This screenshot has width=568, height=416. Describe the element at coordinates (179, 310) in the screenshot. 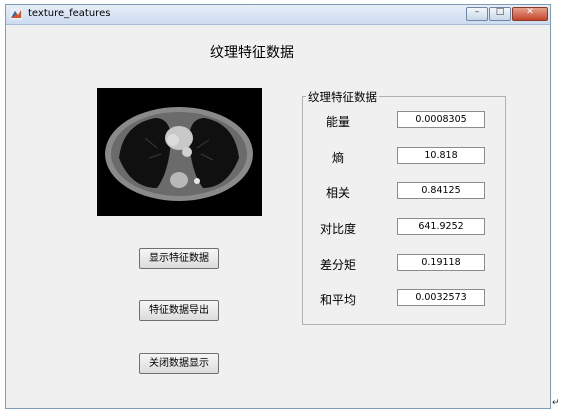

I see `export-features-button: 特征数据导出` at that location.